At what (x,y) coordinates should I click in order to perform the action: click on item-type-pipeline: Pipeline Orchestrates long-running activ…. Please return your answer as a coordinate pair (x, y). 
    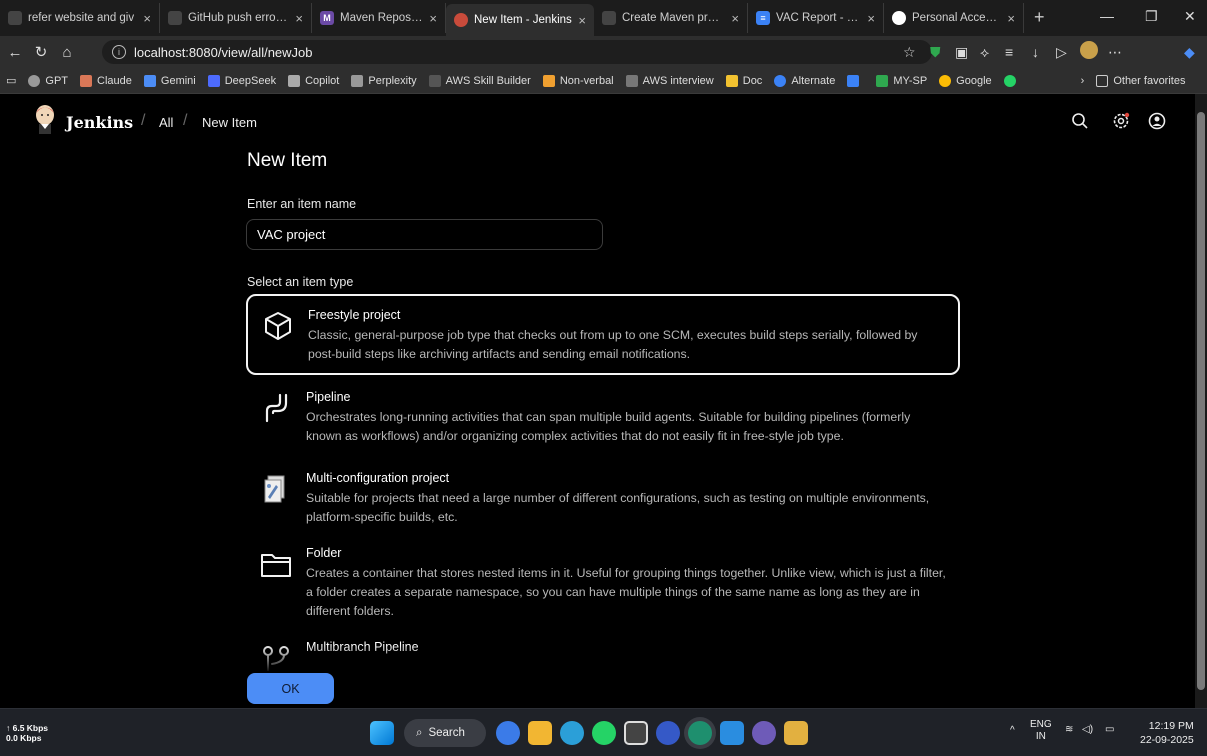
    Looking at the image, I should click on (603, 417).